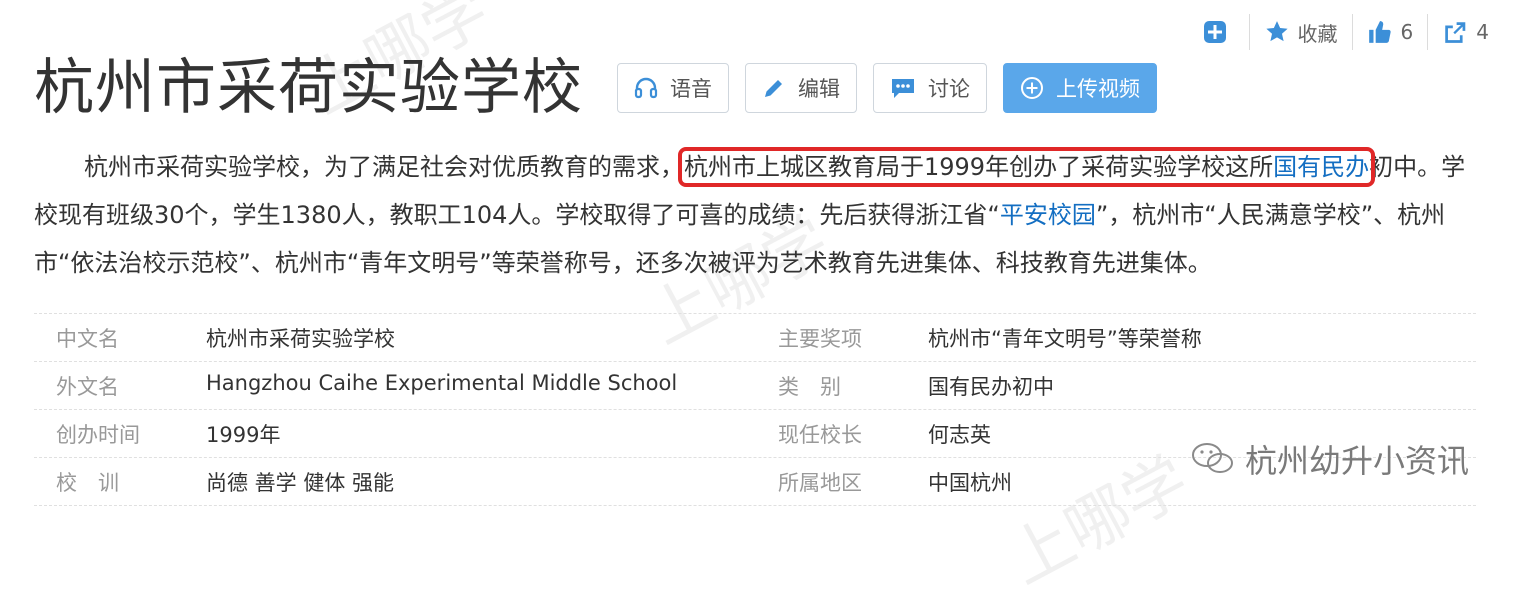 Image resolution: width=1517 pixels, height=602 pixels. I want to click on audio-label: 语音, so click(691, 89).